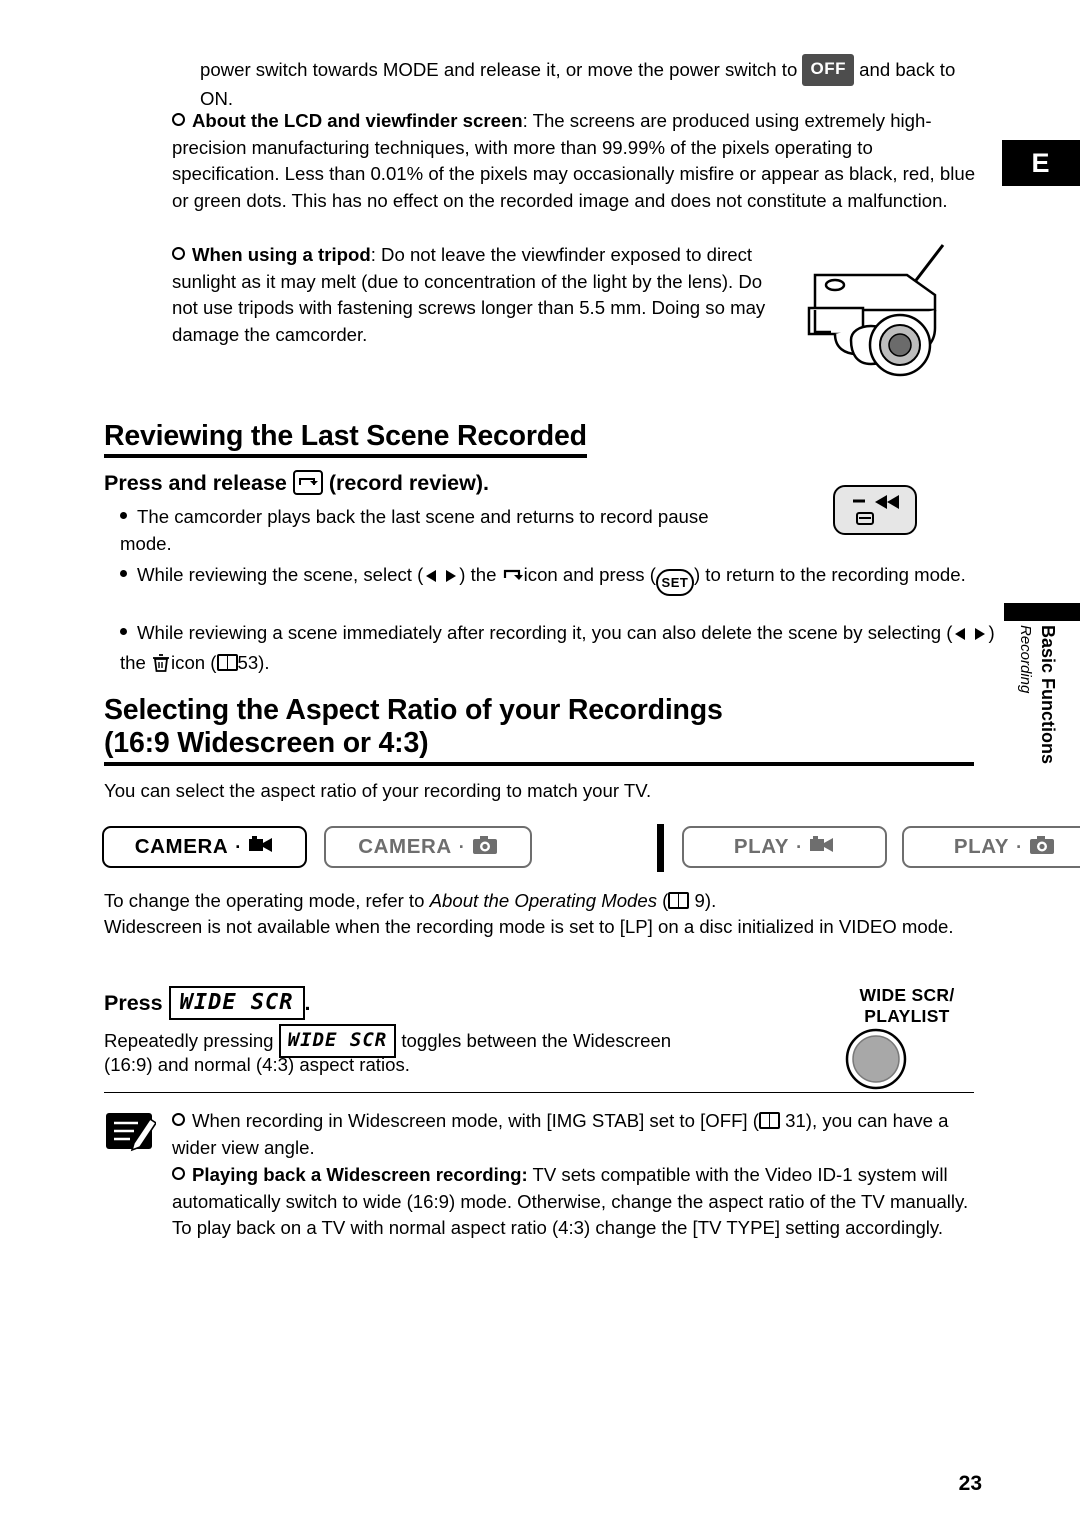 This screenshot has height=1534, width=1080. What do you see at coordinates (307, 1003) in the screenshot?
I see `press-wide-scr-period: .` at bounding box center [307, 1003].